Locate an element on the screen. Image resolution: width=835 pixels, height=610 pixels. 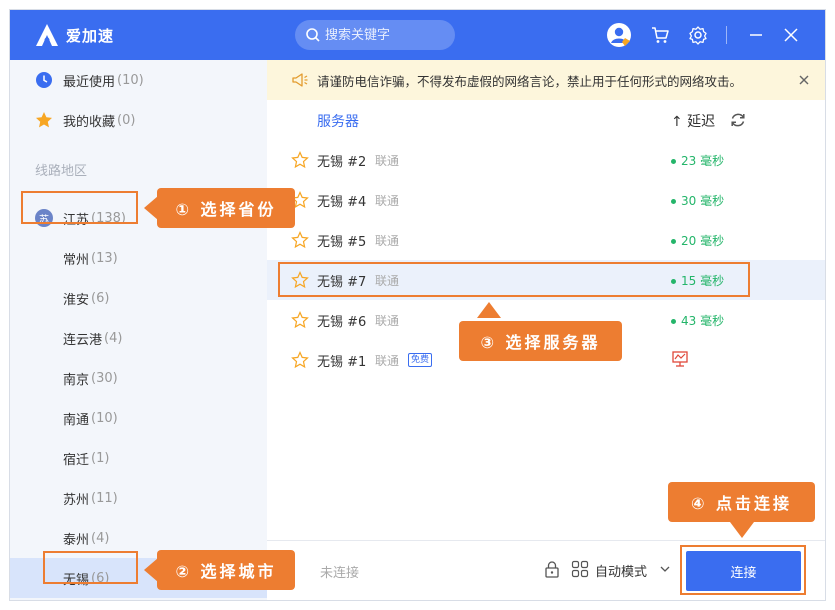
sidebar-item-recent: 最近使用 (10) is located at coordinates (138, 80).